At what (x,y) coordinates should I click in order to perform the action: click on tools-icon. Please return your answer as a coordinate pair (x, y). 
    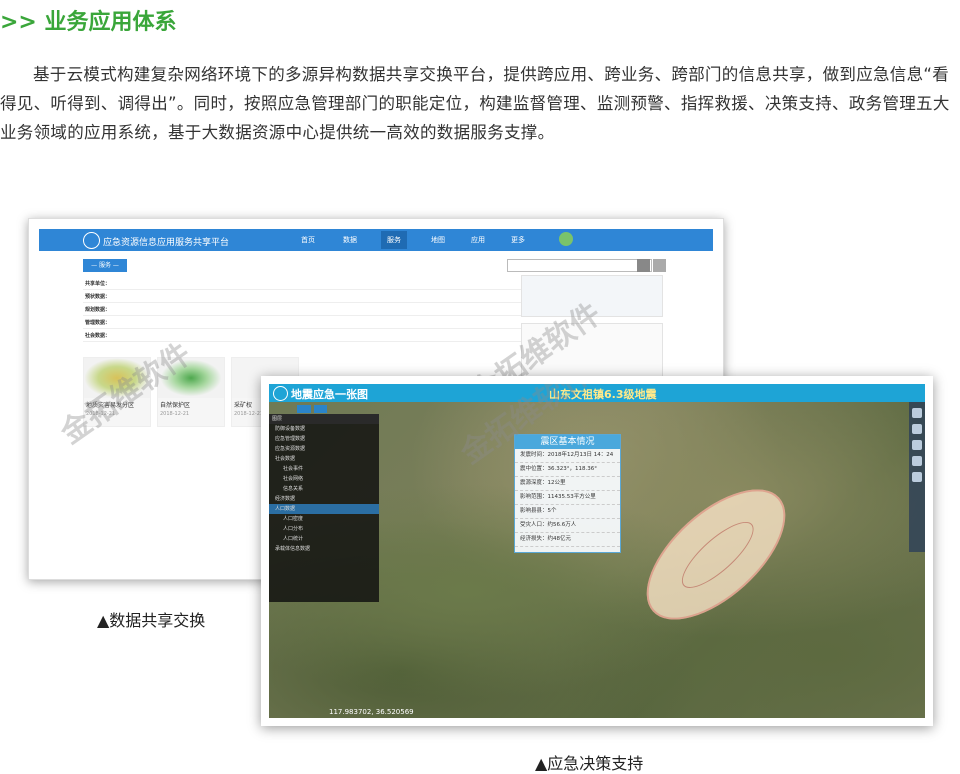
    Looking at the image, I should click on (917, 477).